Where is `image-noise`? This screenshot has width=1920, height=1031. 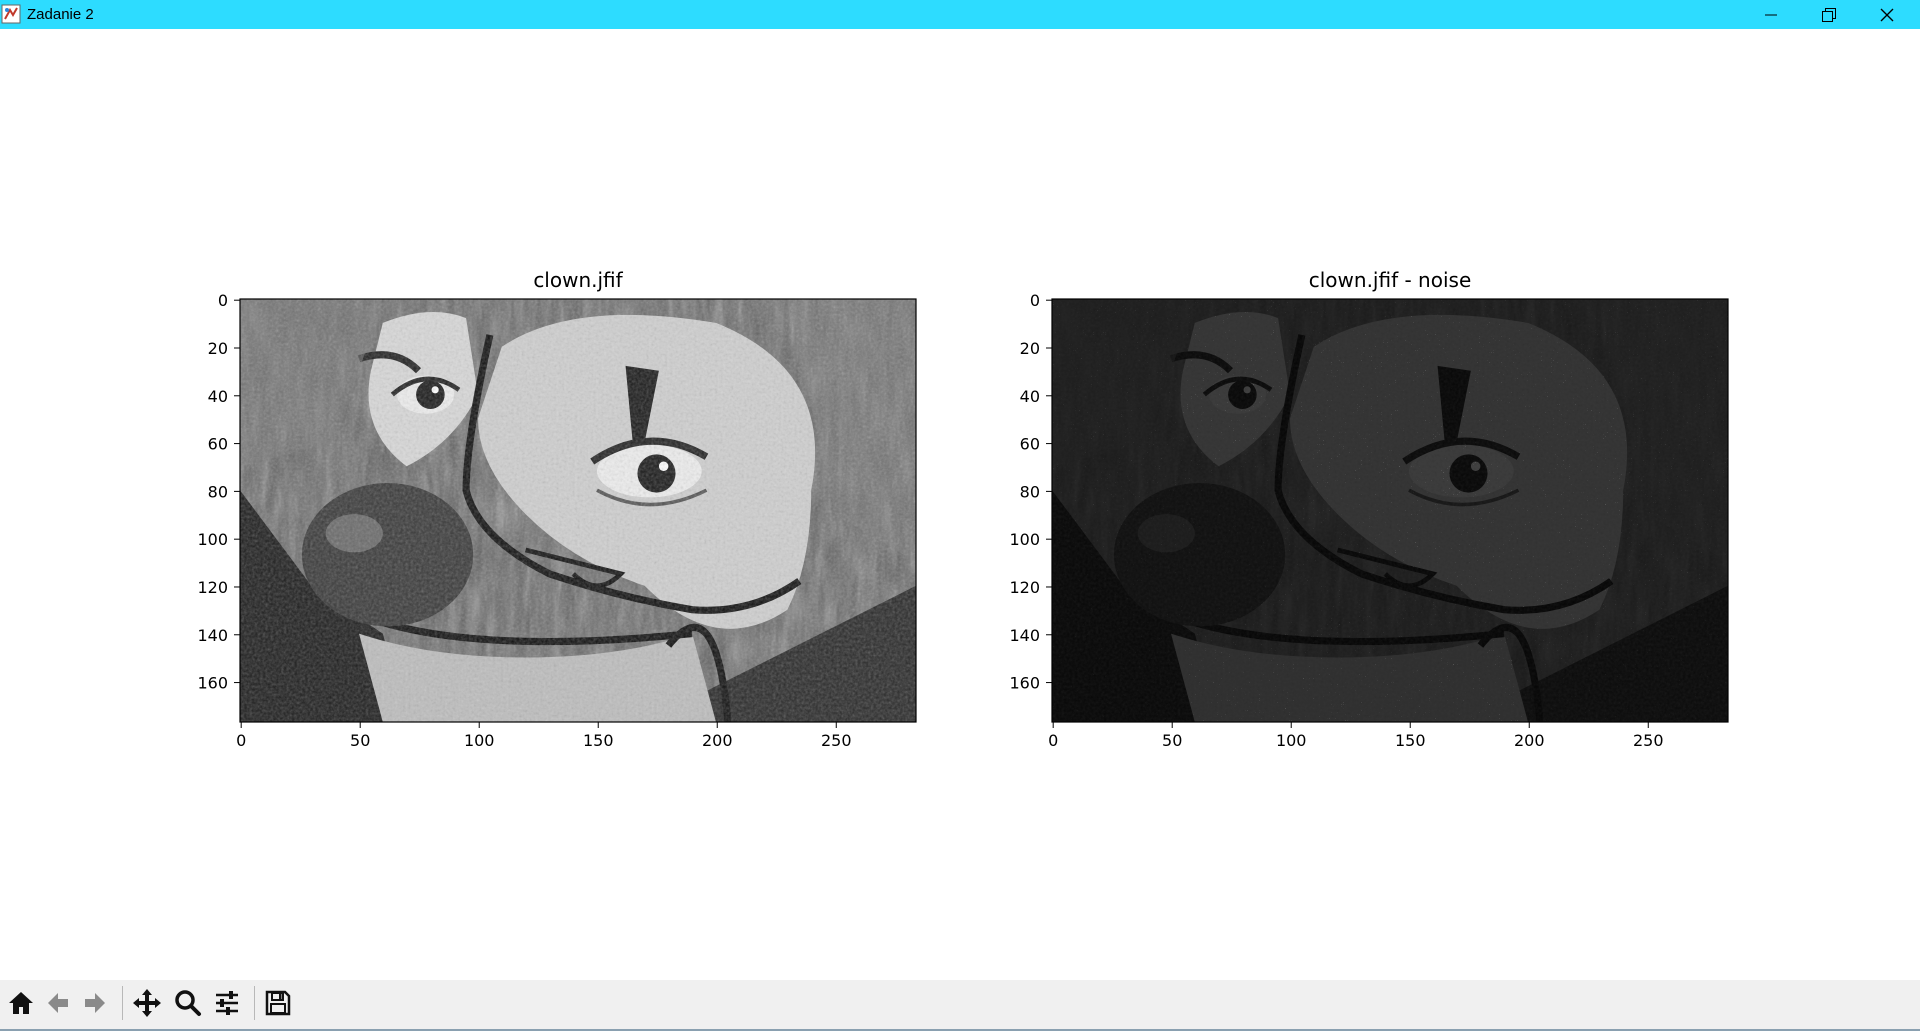 image-noise is located at coordinates (1390, 510).